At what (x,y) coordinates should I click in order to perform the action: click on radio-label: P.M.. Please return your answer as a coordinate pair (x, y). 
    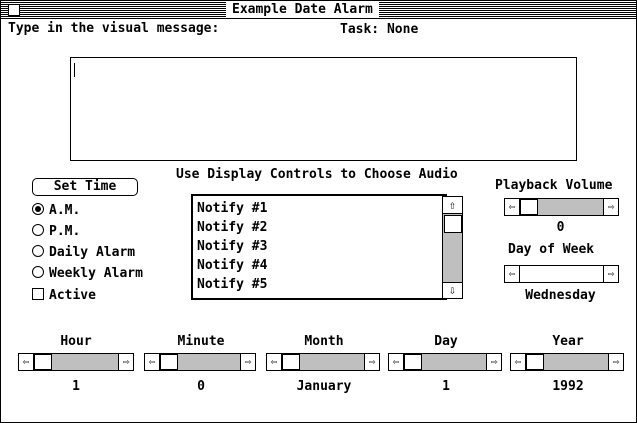
    Looking at the image, I should click on (65, 231).